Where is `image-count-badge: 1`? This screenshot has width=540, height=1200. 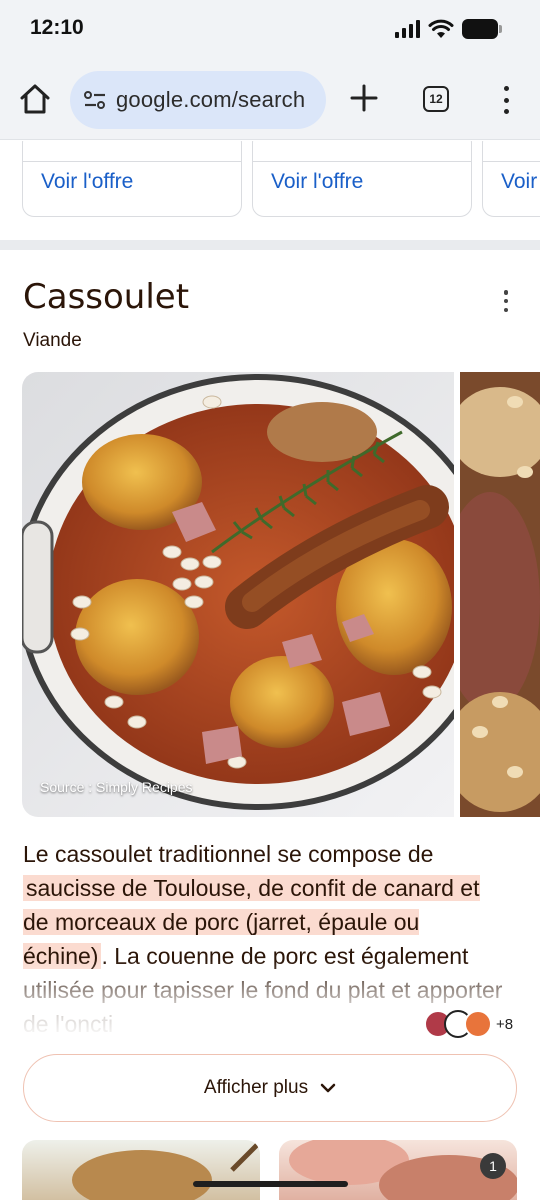
image-count-badge: 1 is located at coordinates (493, 1166).